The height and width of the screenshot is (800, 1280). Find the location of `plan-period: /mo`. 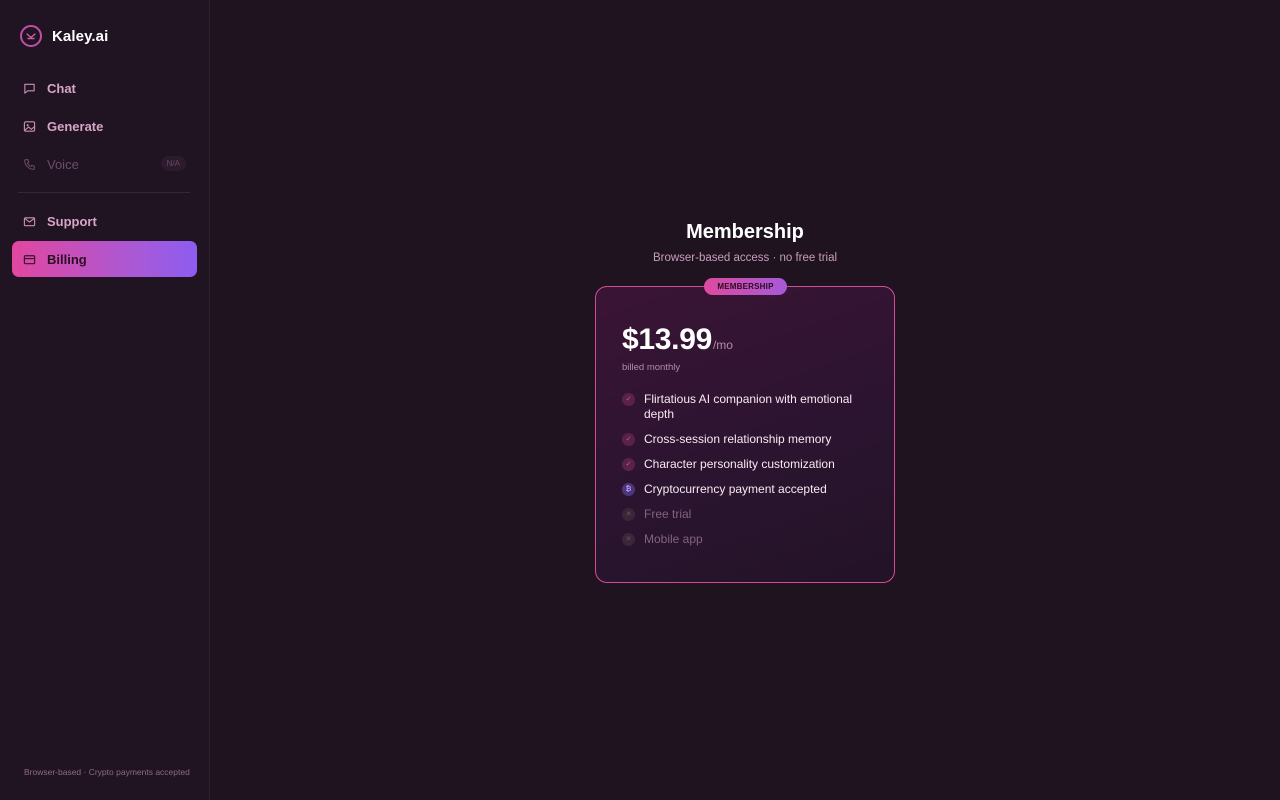

plan-period: /mo is located at coordinates (722, 345).